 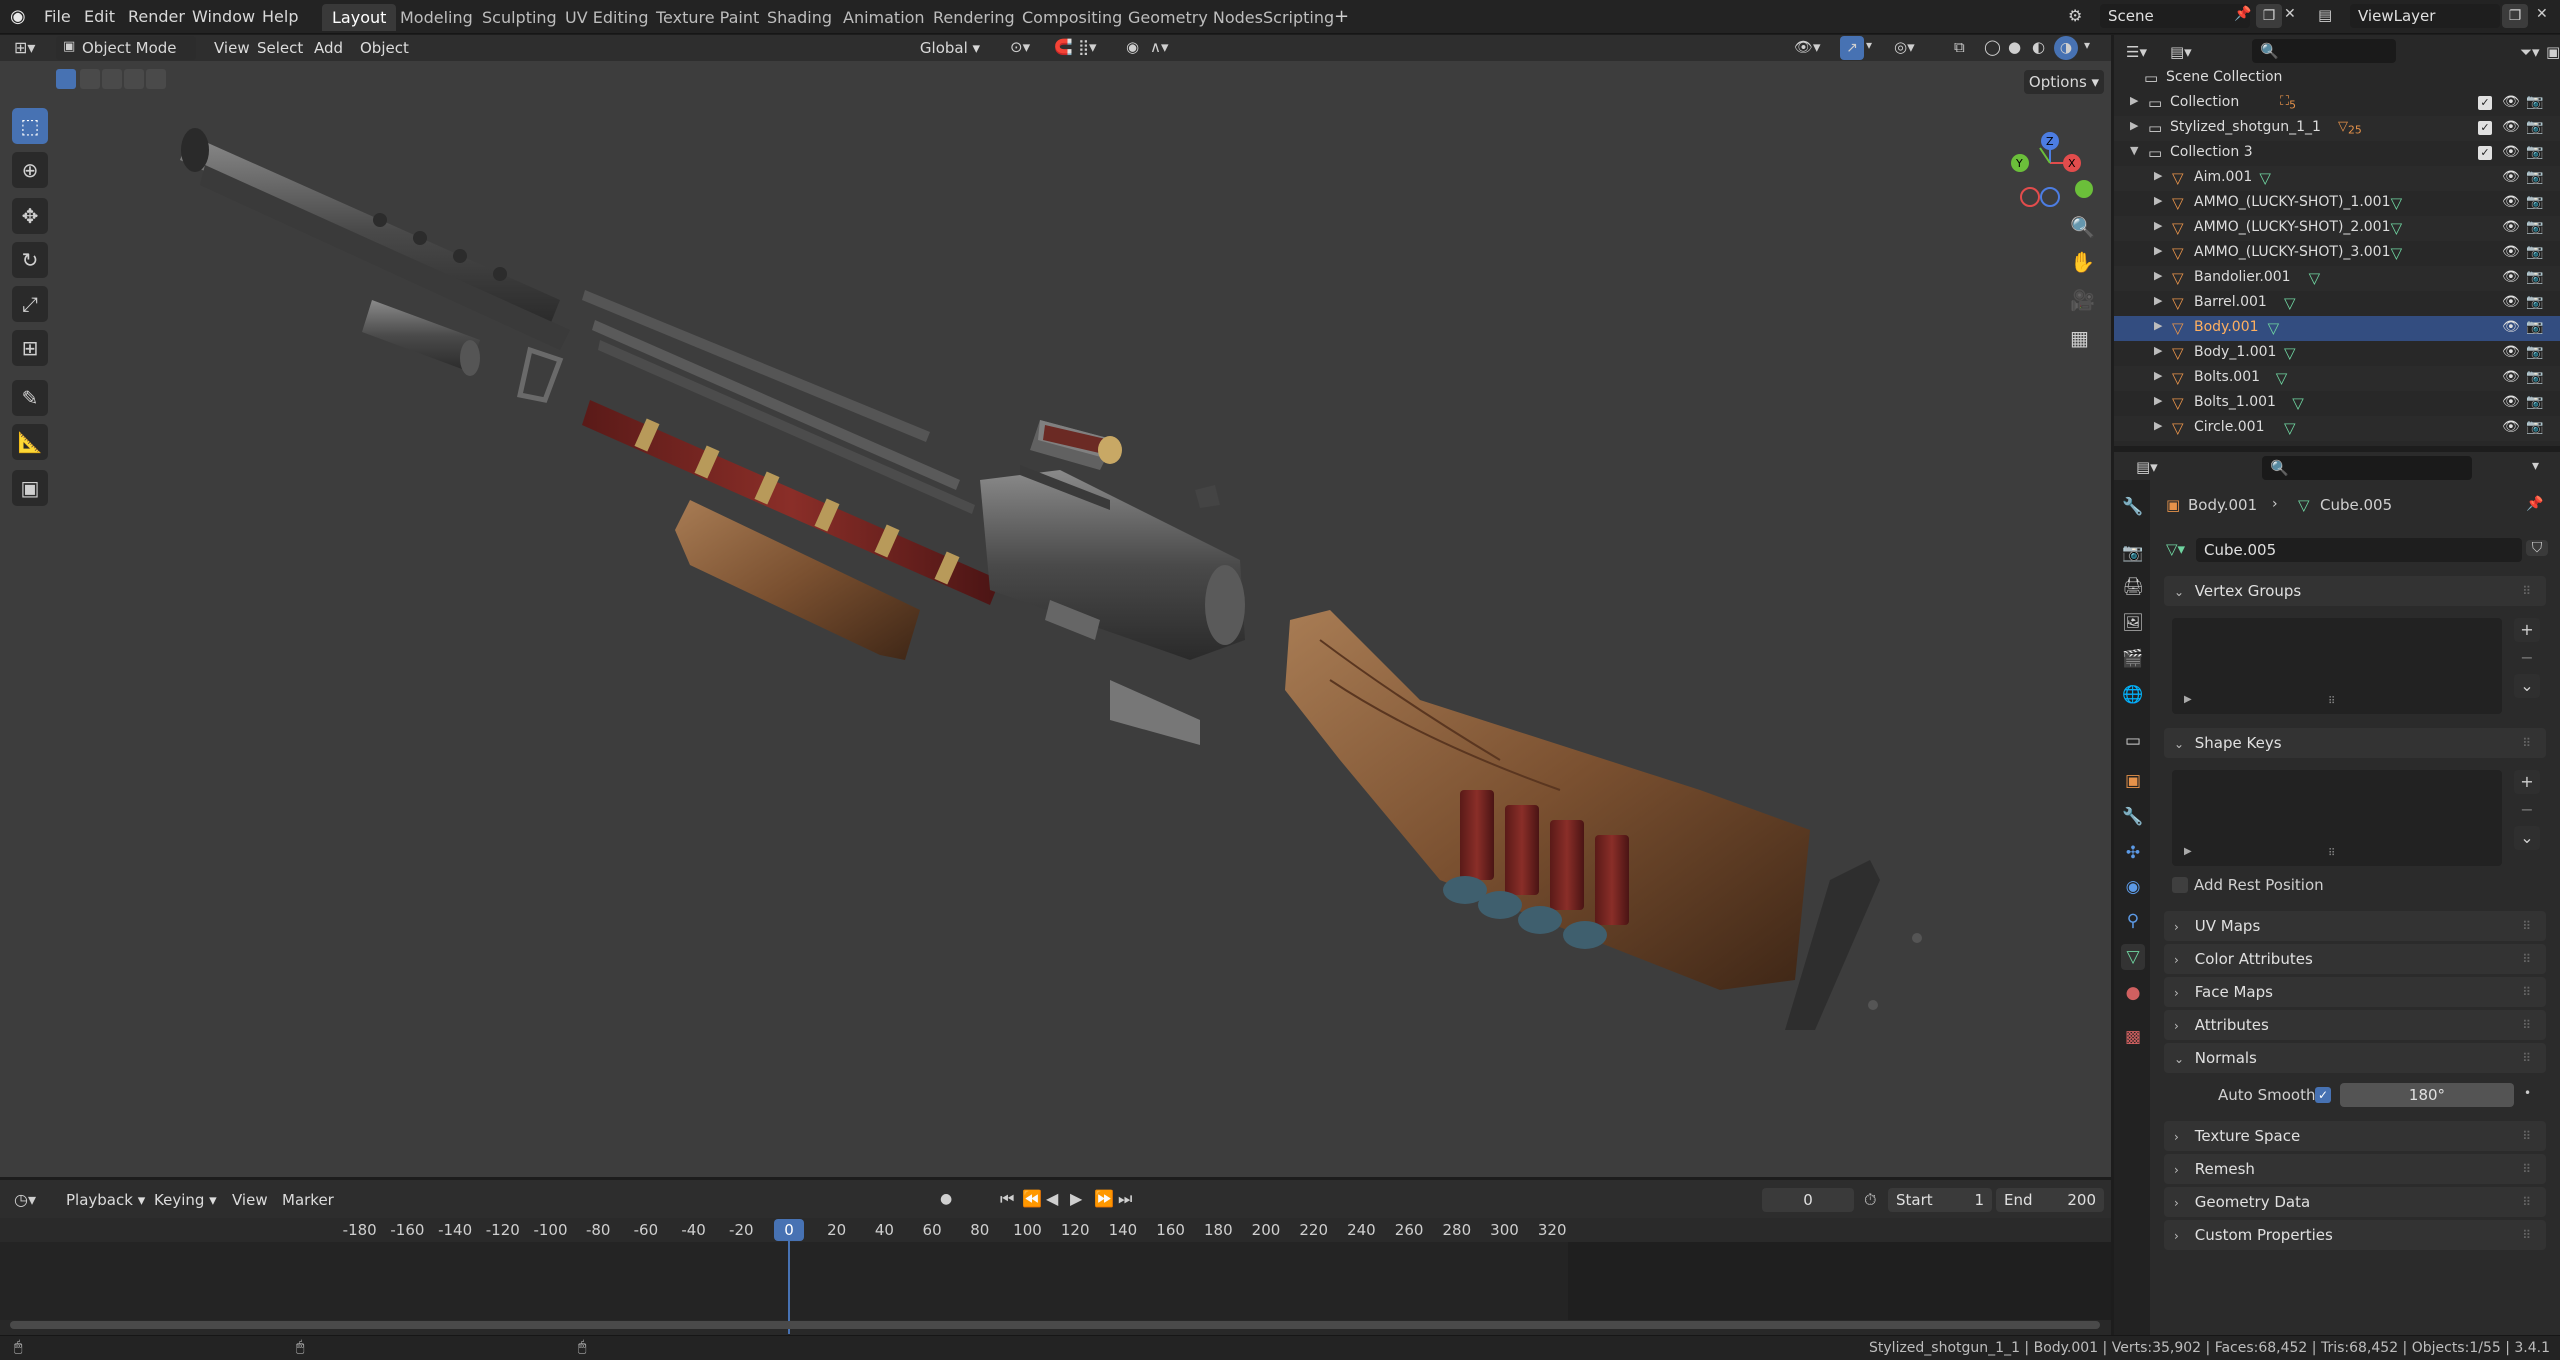 I want to click on outliner-collection-row: ▼ ▭ Collection 3 ✓ 👁 📷, so click(x=2337, y=153).